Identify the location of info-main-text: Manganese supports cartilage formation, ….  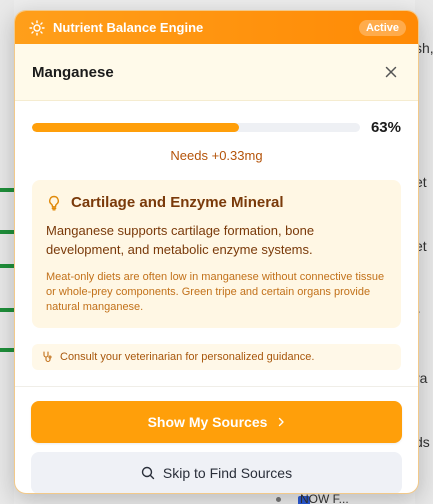
(180, 240).